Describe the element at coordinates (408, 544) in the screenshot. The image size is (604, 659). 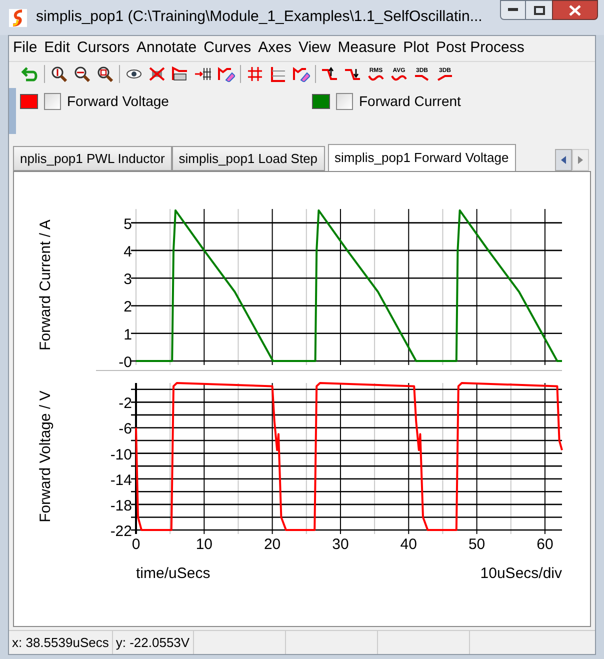
I see `tick-label: 40` at that location.